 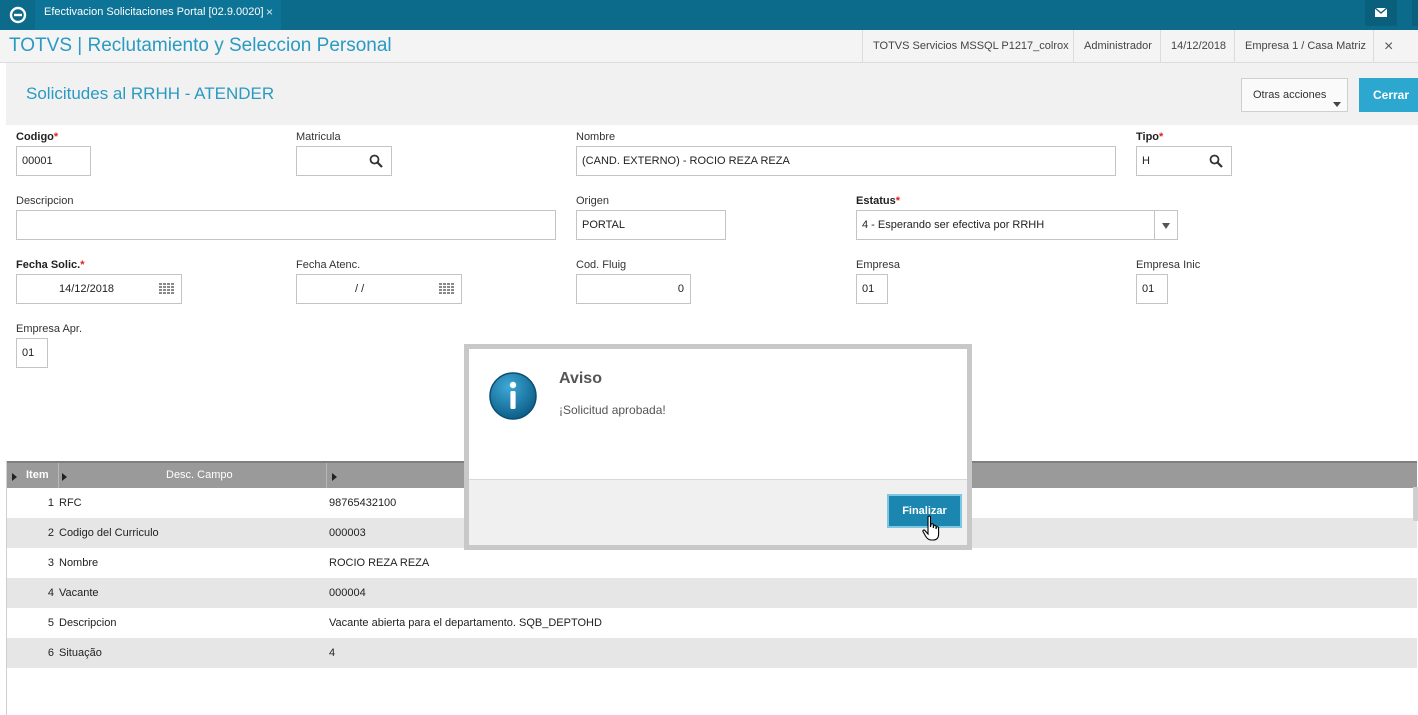 I want to click on row-item: 3, so click(x=50, y=563).